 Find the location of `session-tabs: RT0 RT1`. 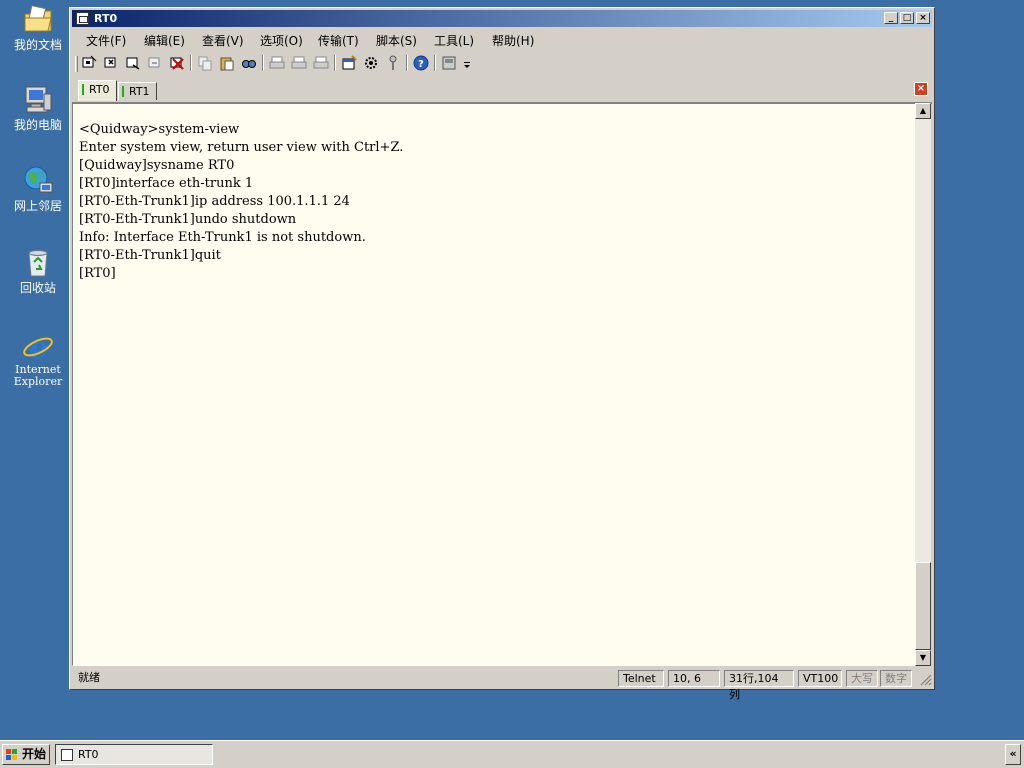

session-tabs: RT0 RT1 is located at coordinates (502, 91).